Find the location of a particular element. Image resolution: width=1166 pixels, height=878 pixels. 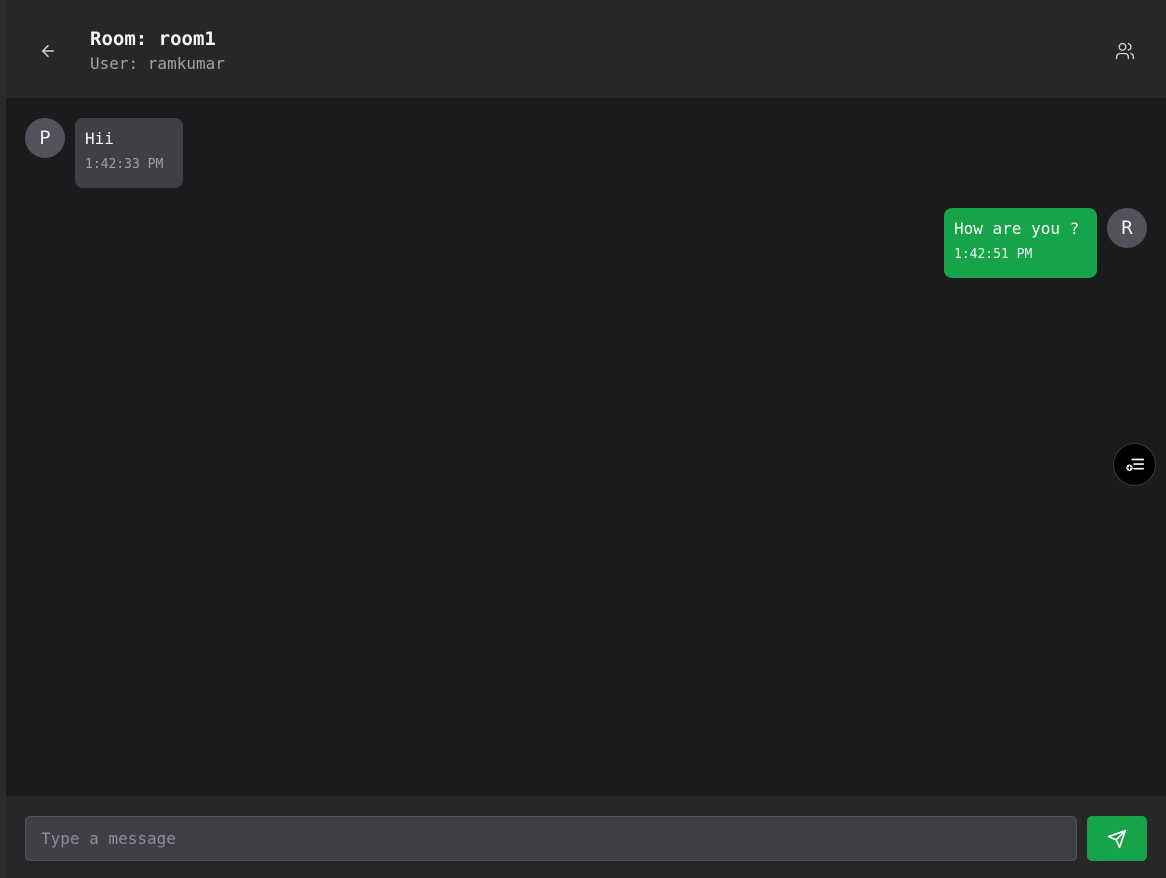

arrow-left-icon is located at coordinates (48, 51).